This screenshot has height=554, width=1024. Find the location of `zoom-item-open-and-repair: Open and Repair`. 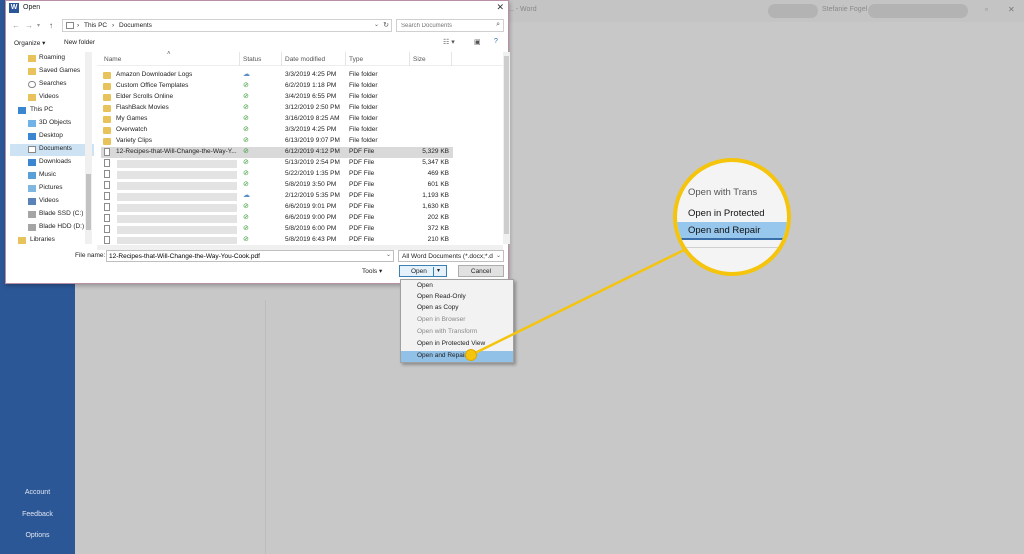

zoom-item-open-and-repair: Open and Repair is located at coordinates (732, 231).